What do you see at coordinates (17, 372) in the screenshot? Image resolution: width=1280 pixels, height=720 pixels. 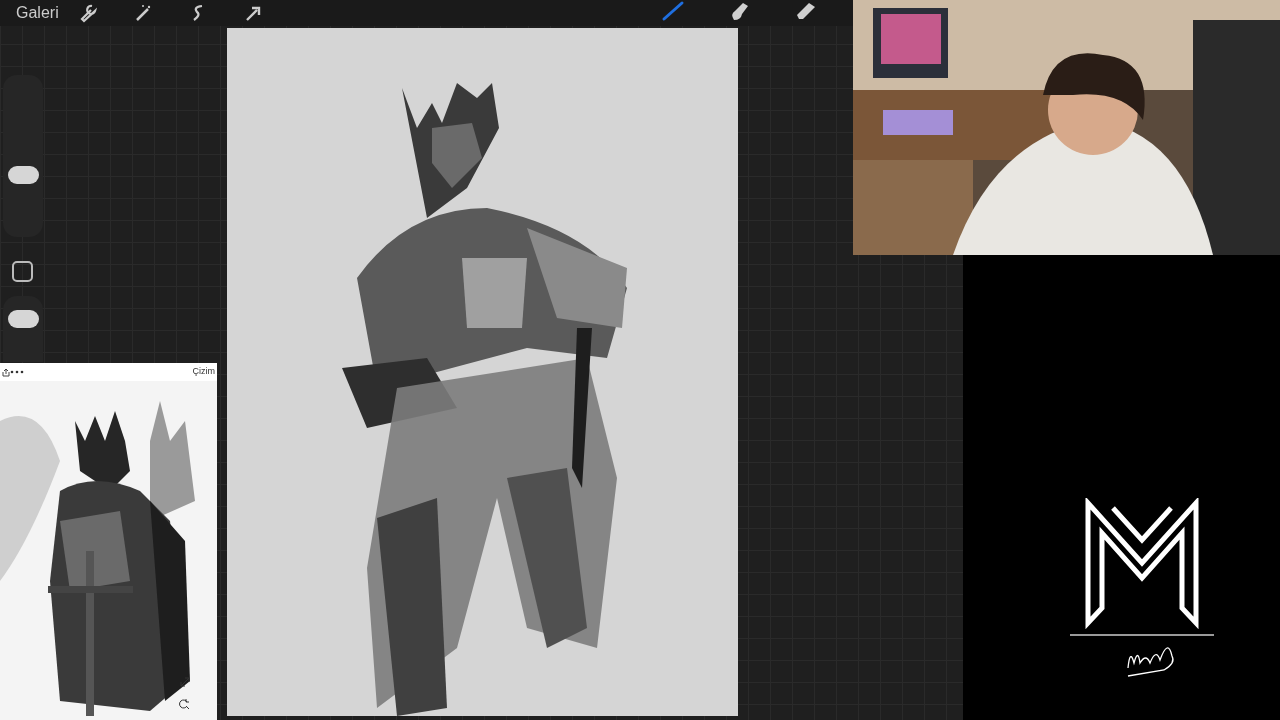 I see `more-icon` at bounding box center [17, 372].